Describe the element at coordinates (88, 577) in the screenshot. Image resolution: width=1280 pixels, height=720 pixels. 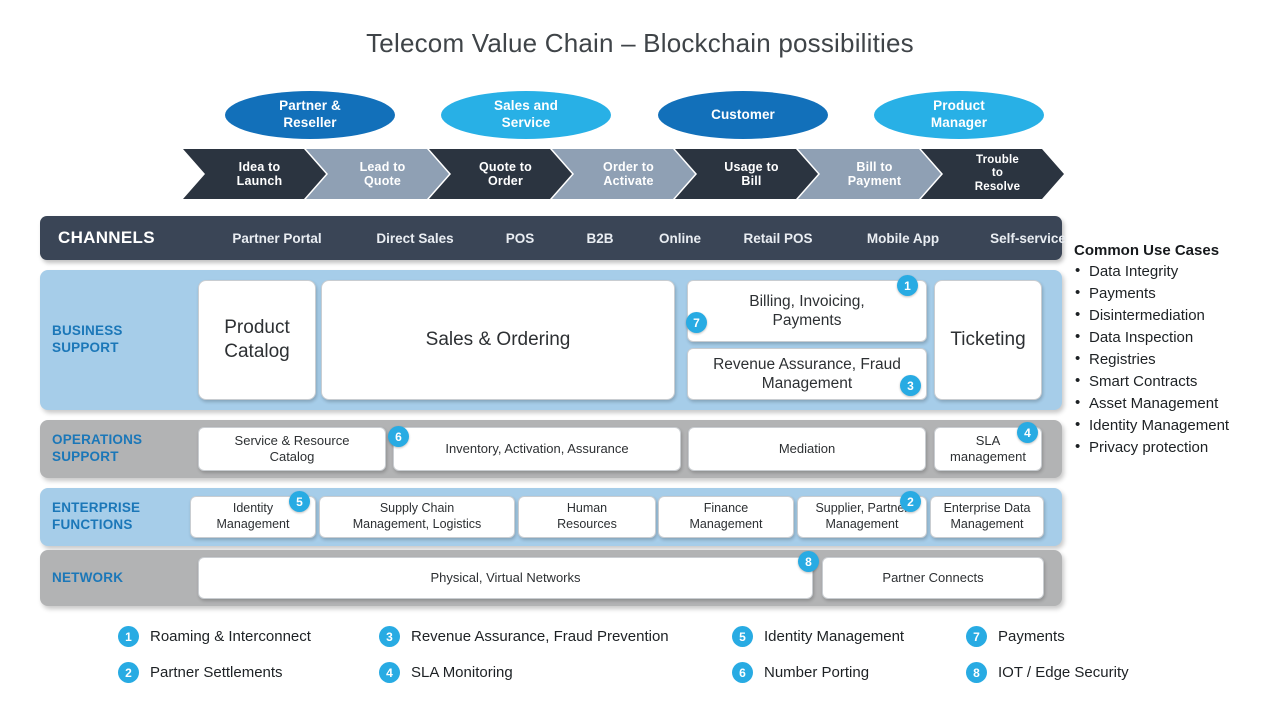
I see `layer-label-network: NETWORK` at that location.